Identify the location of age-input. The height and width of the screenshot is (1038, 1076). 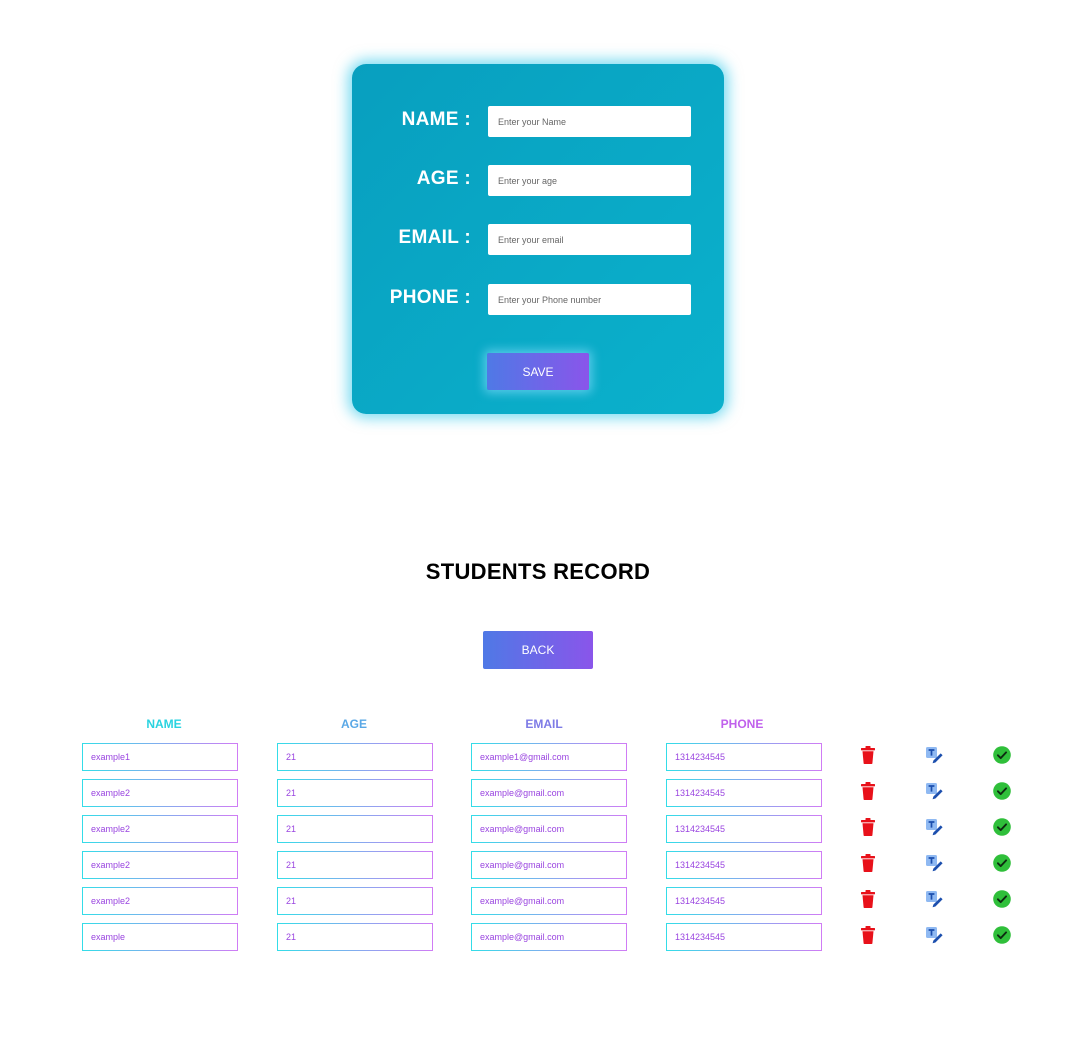
(589, 180).